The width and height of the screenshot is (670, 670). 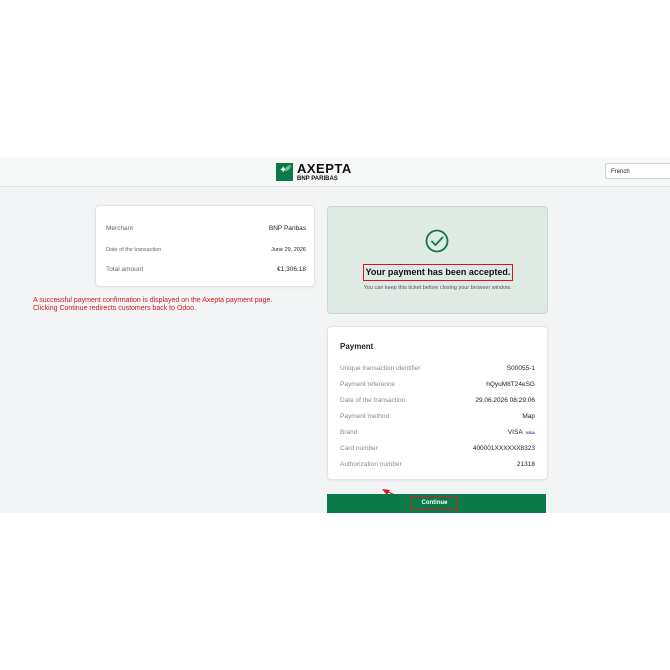 What do you see at coordinates (134, 250) in the screenshot?
I see `transaction-date-label: Date of the transaction` at bounding box center [134, 250].